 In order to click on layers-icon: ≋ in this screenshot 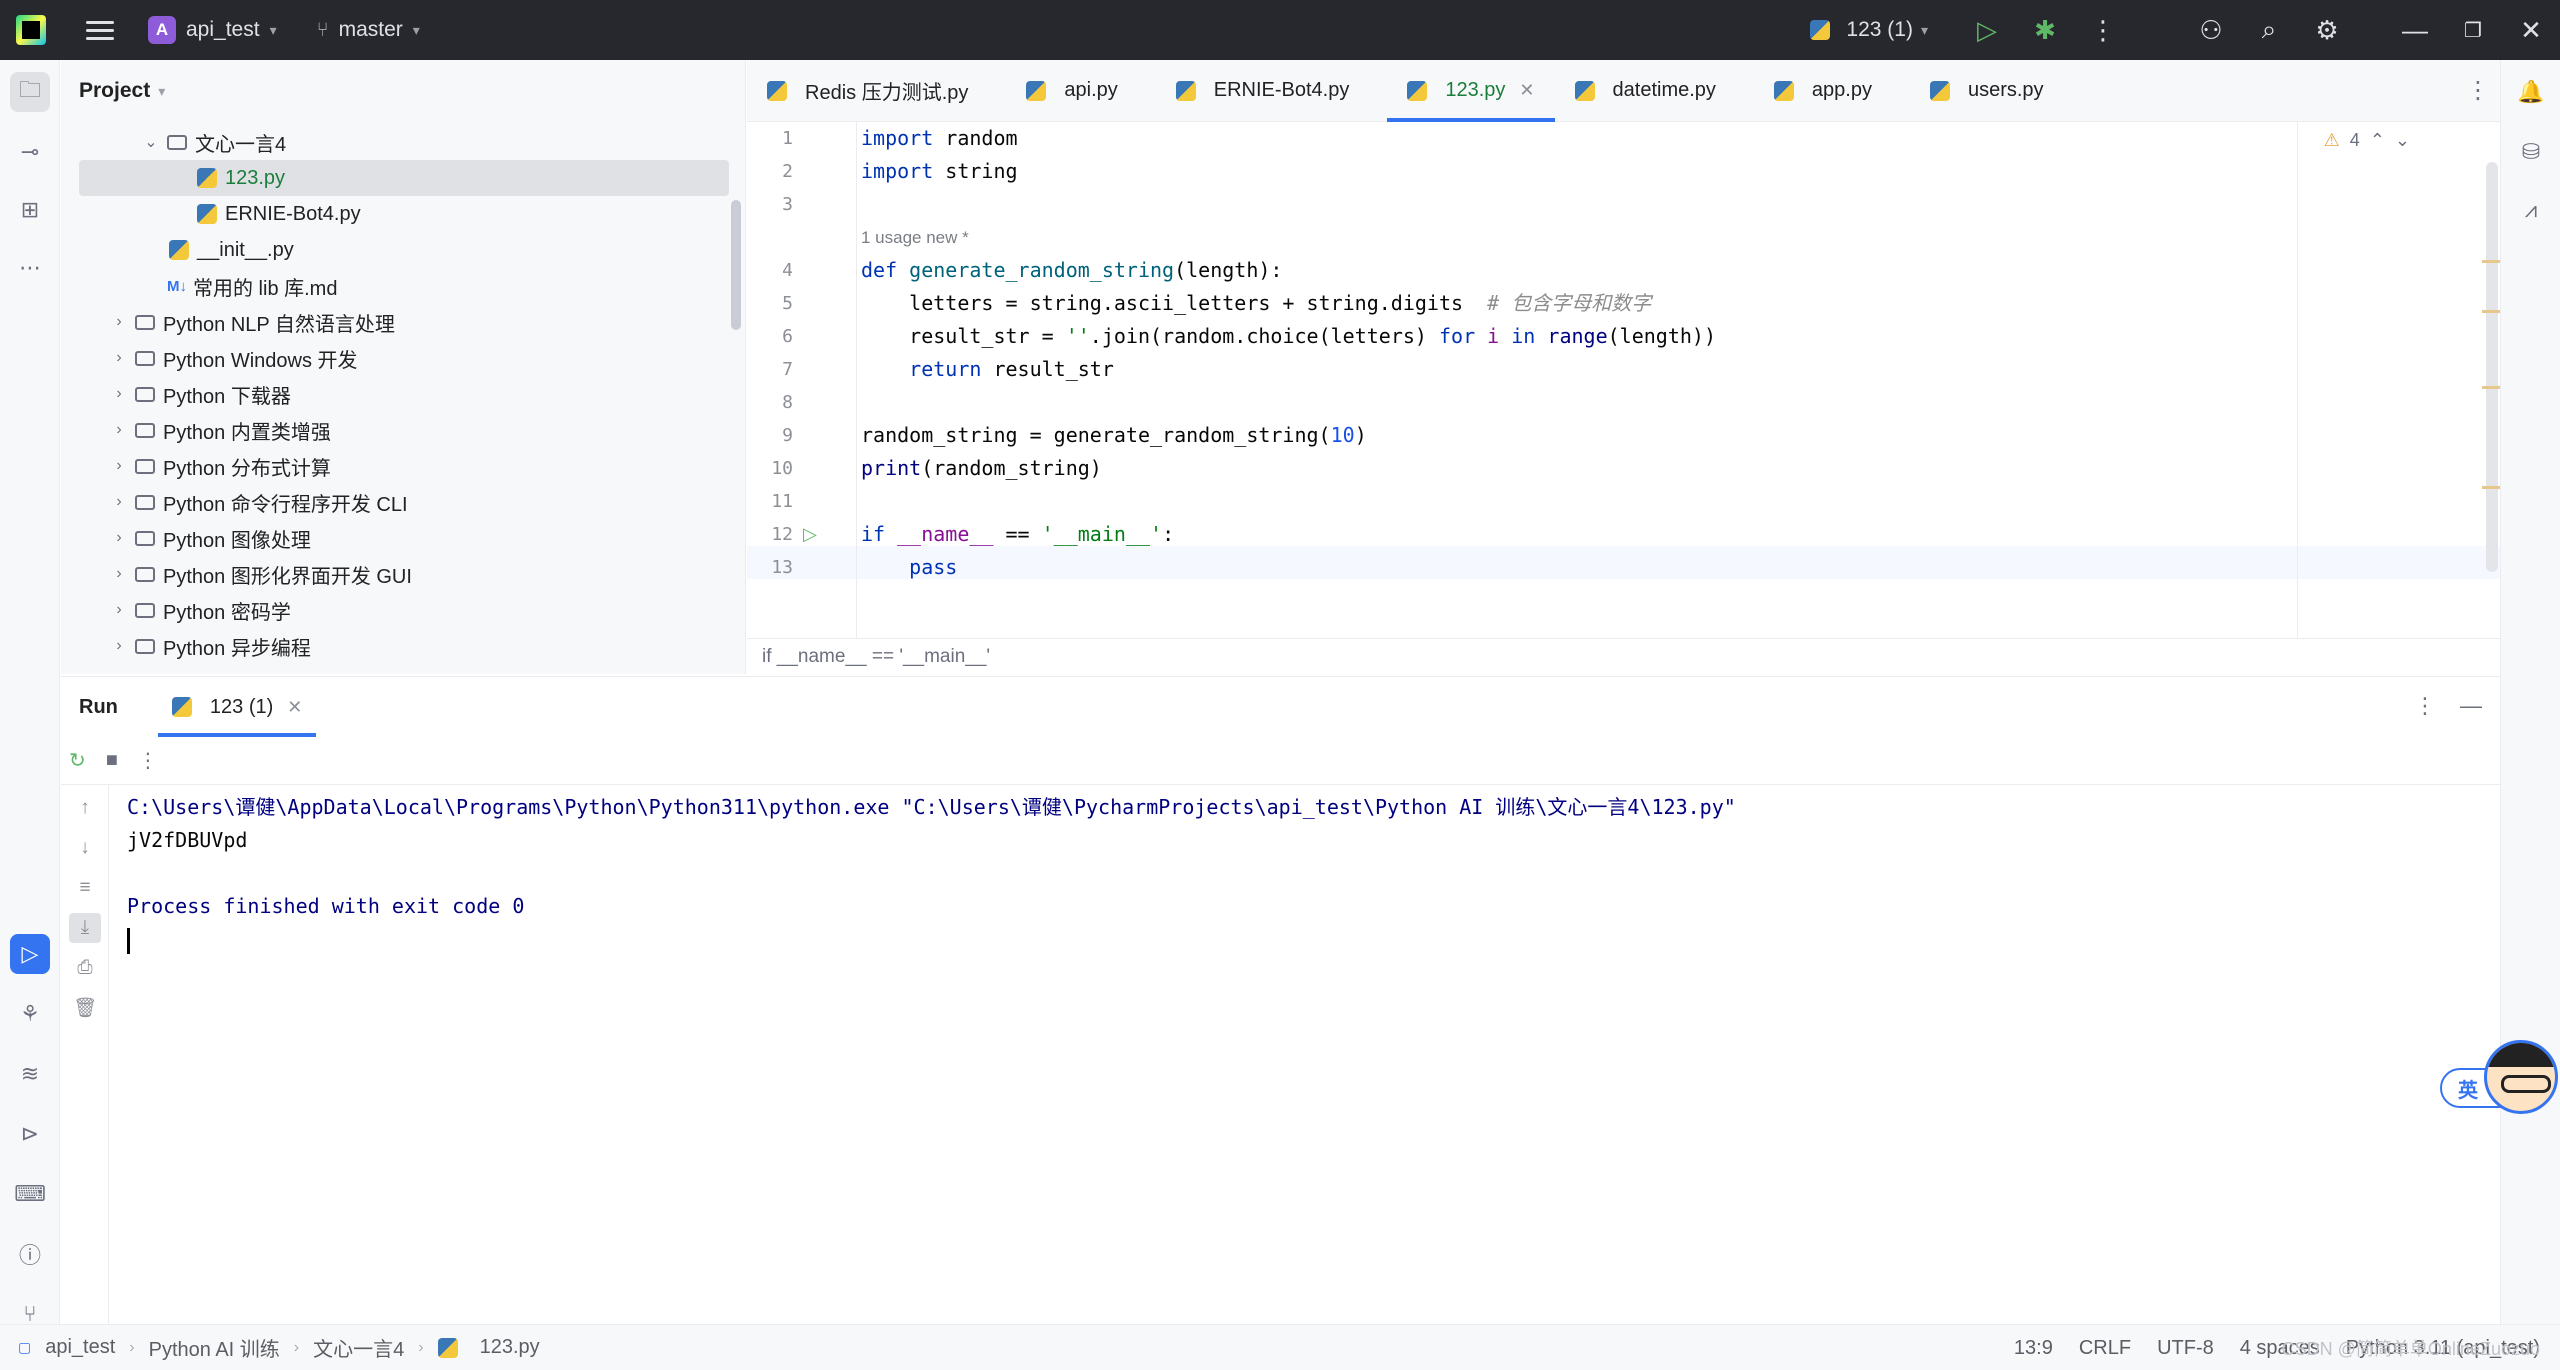, I will do `click(30, 1074)`.